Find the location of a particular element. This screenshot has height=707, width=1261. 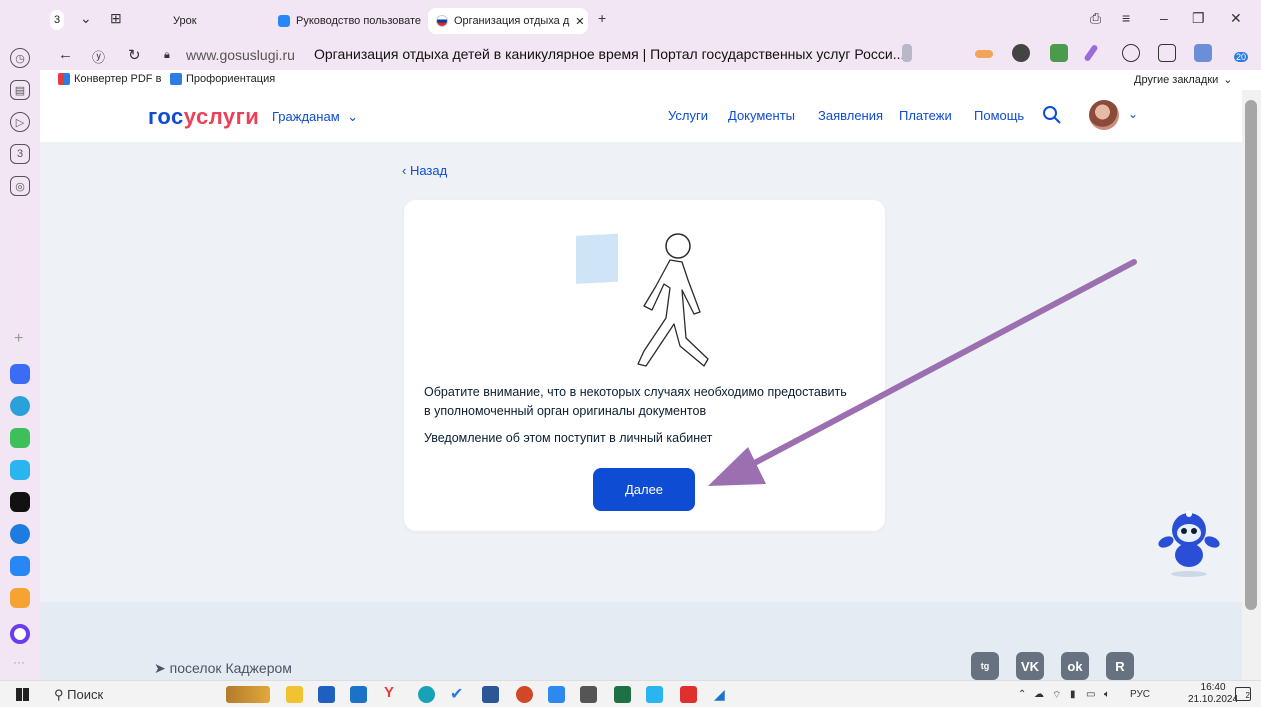

excel-icon is located at coordinates (622, 694).